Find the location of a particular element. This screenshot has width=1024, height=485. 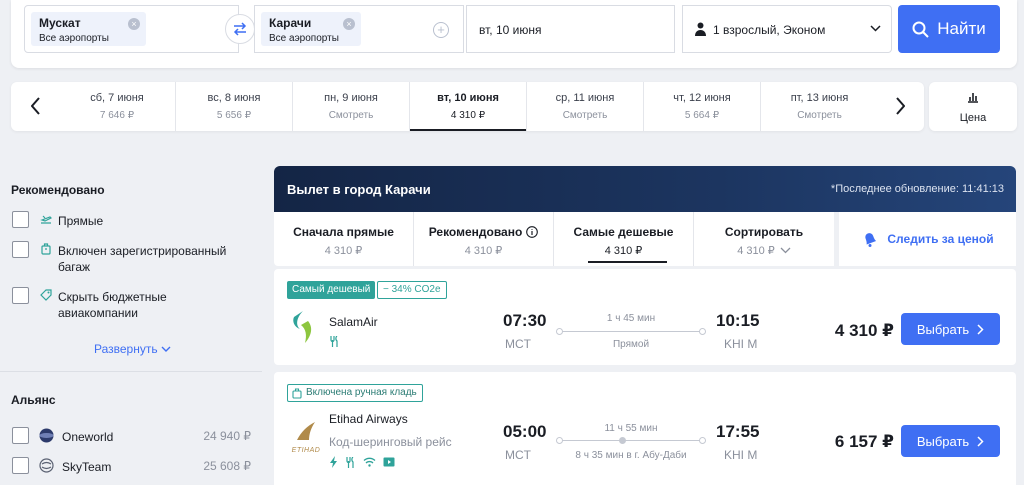

arrival-airport: KHI M is located at coordinates (741, 455).